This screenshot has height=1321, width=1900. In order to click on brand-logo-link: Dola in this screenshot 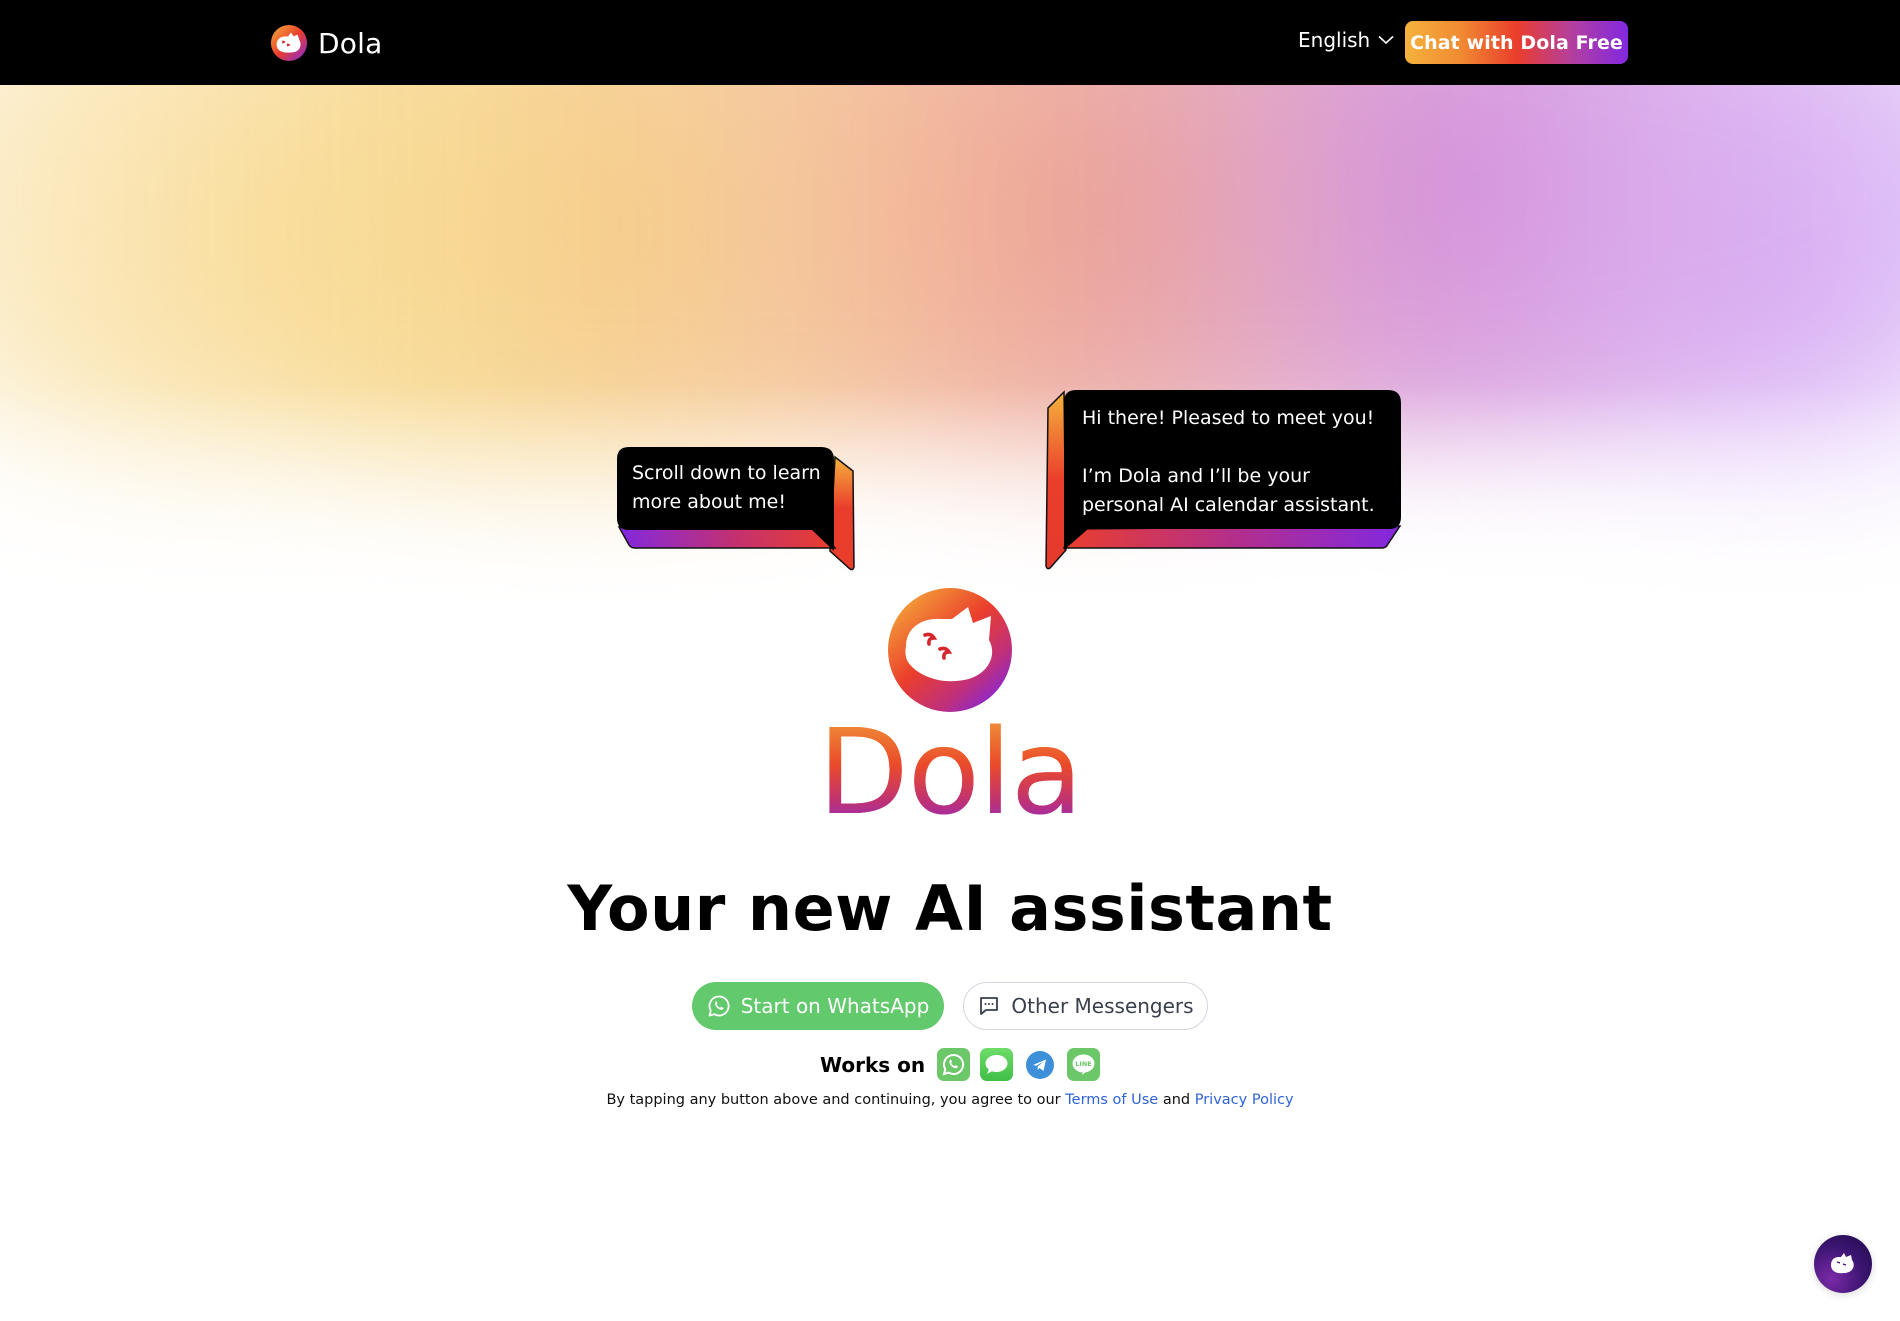, I will do `click(326, 43)`.